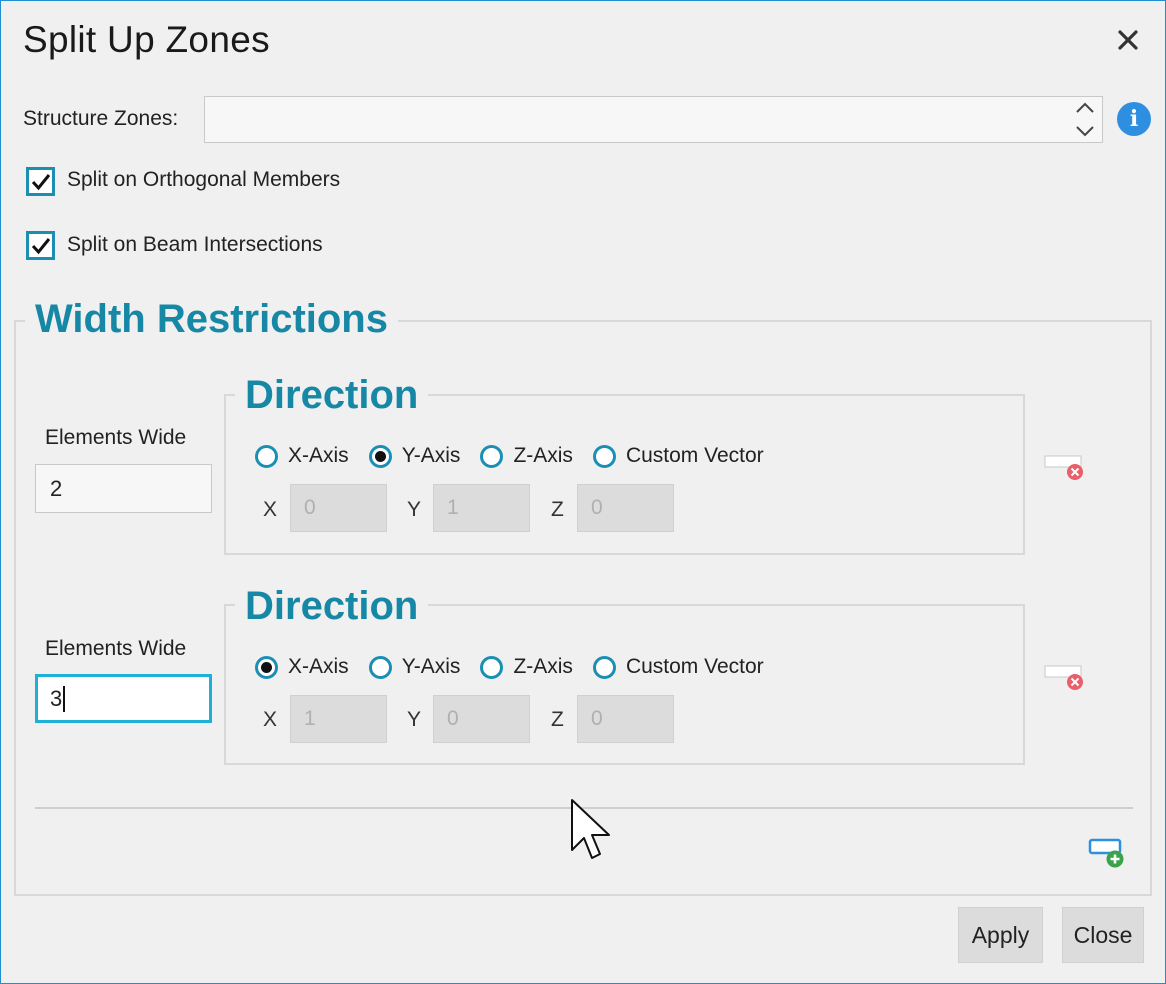  What do you see at coordinates (1085, 107) in the screenshot?
I see `chevron-up-icon` at bounding box center [1085, 107].